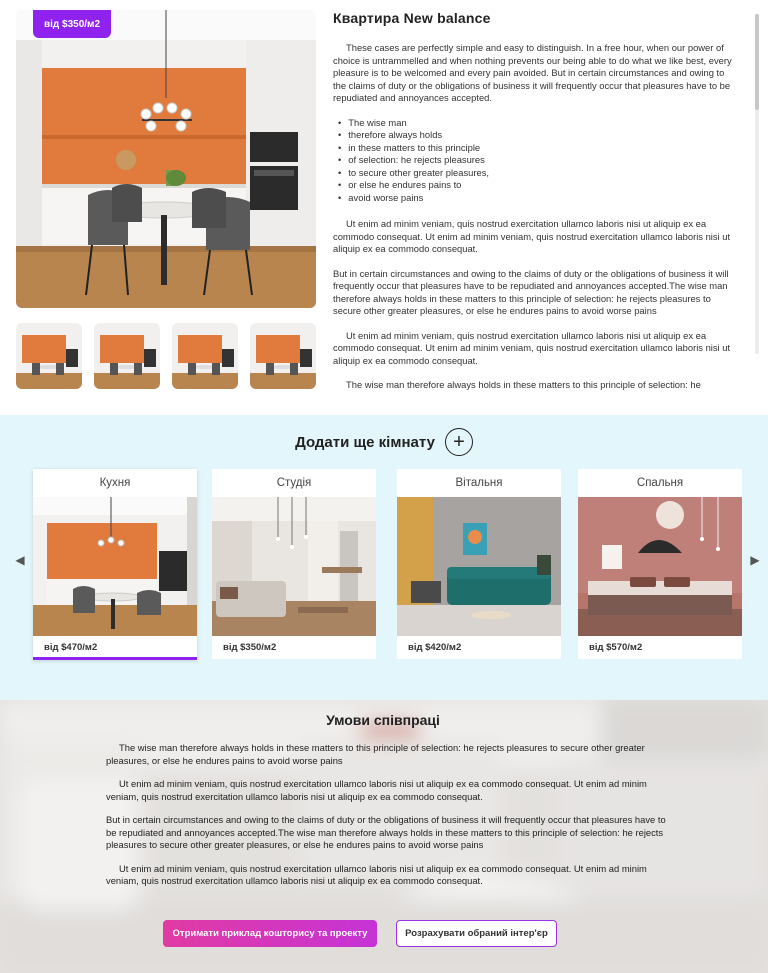  I want to click on room-card-kitchen: Кухня від $470/м2, so click(115, 564).